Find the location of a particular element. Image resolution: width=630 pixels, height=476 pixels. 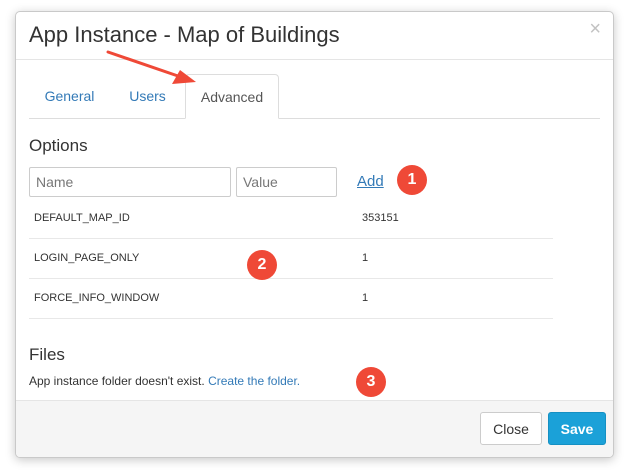

annotation-badge-1: 1 is located at coordinates (412, 180).